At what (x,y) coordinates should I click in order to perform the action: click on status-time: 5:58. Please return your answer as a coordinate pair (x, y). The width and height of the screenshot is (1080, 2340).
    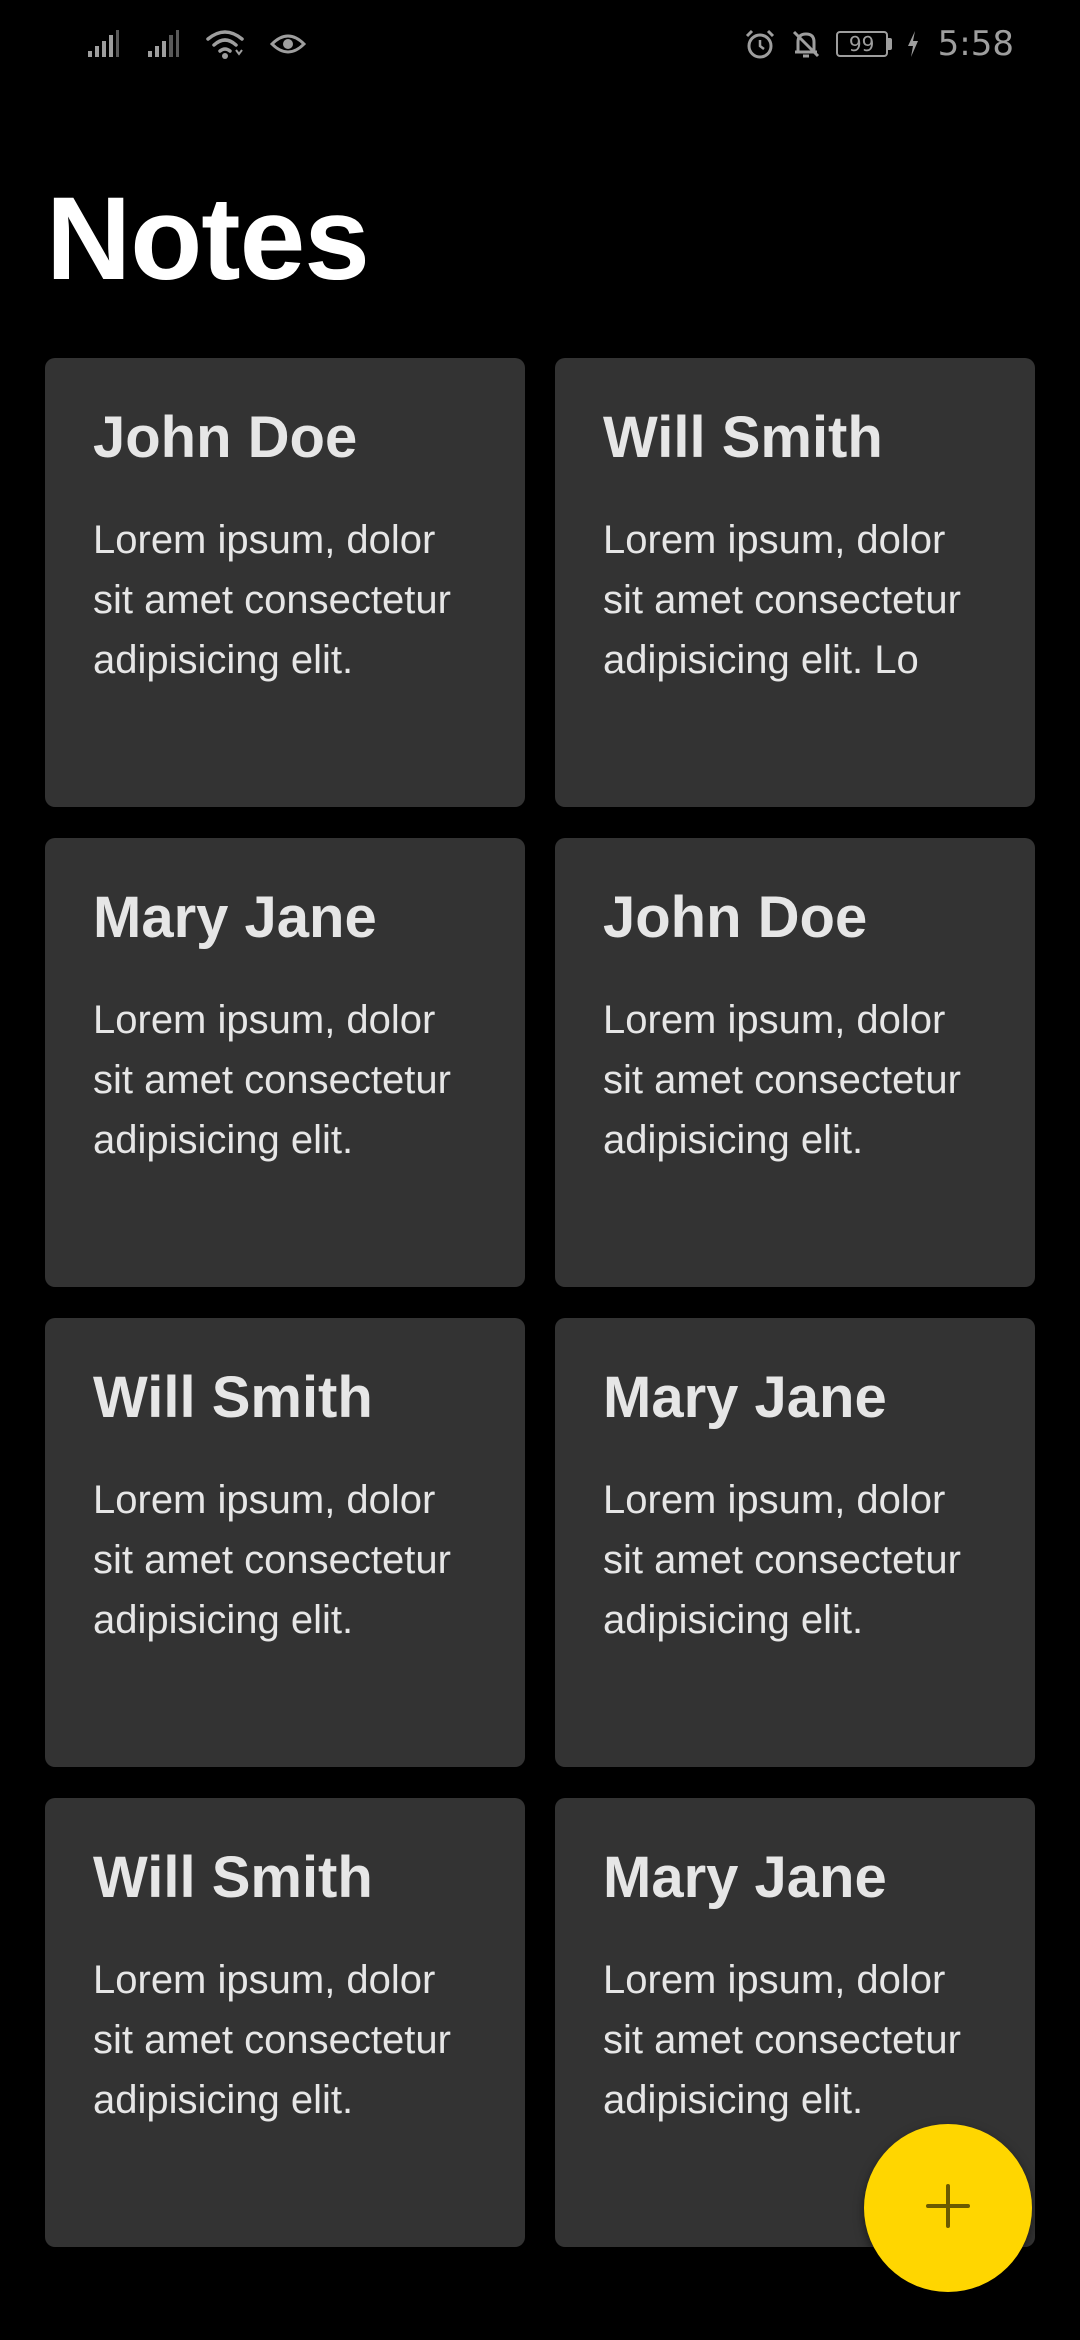
    Looking at the image, I should click on (975, 44).